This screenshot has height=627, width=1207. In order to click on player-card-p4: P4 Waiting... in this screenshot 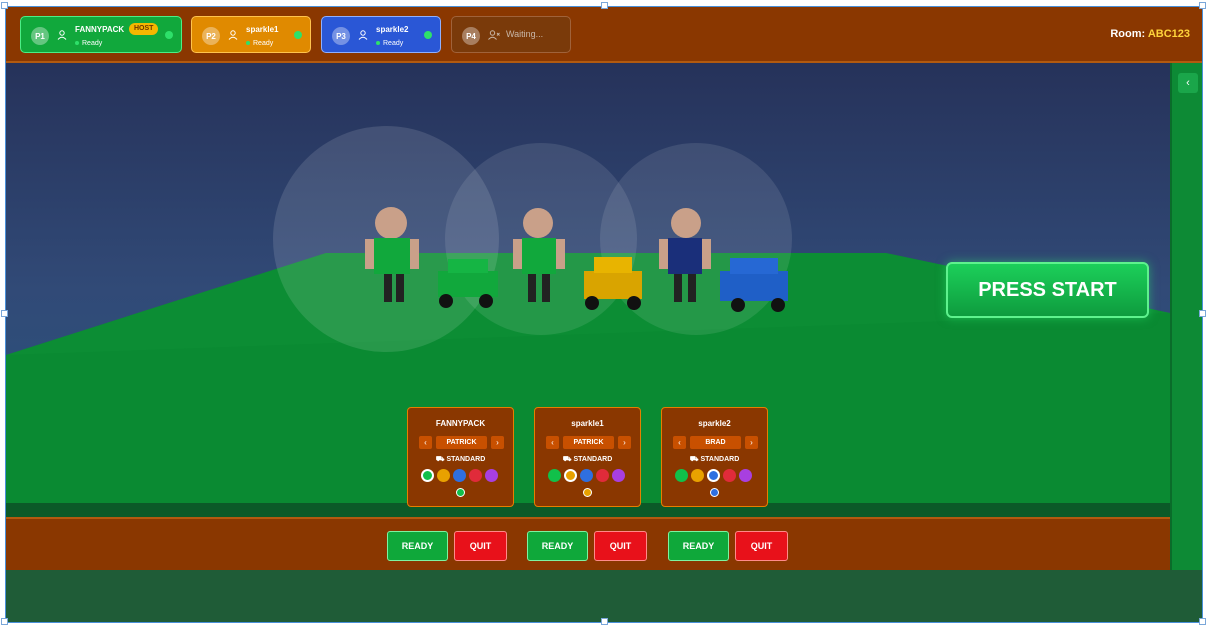, I will do `click(511, 34)`.